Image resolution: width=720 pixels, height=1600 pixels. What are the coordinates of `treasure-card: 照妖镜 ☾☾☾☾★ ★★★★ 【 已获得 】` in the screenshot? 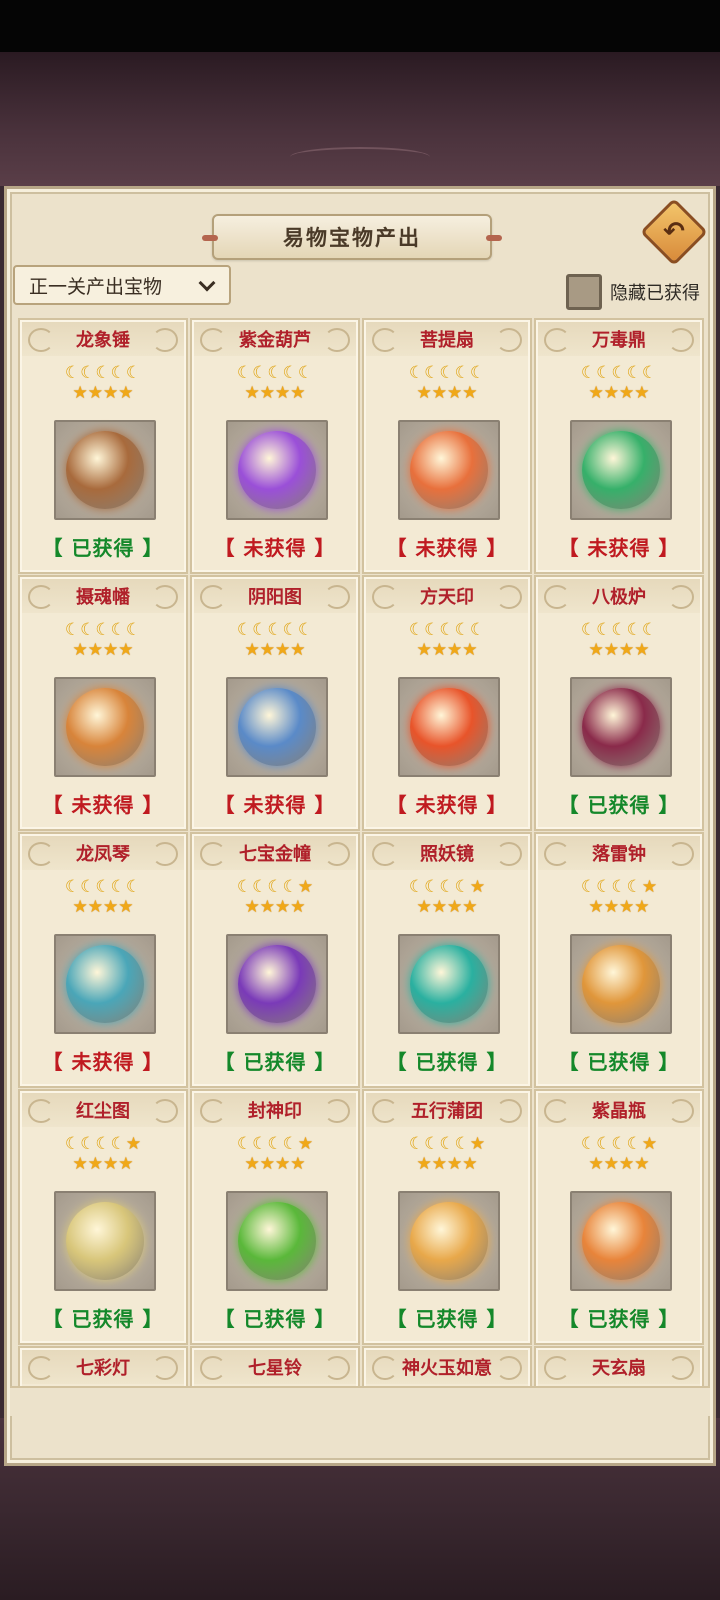 It's located at (447, 960).